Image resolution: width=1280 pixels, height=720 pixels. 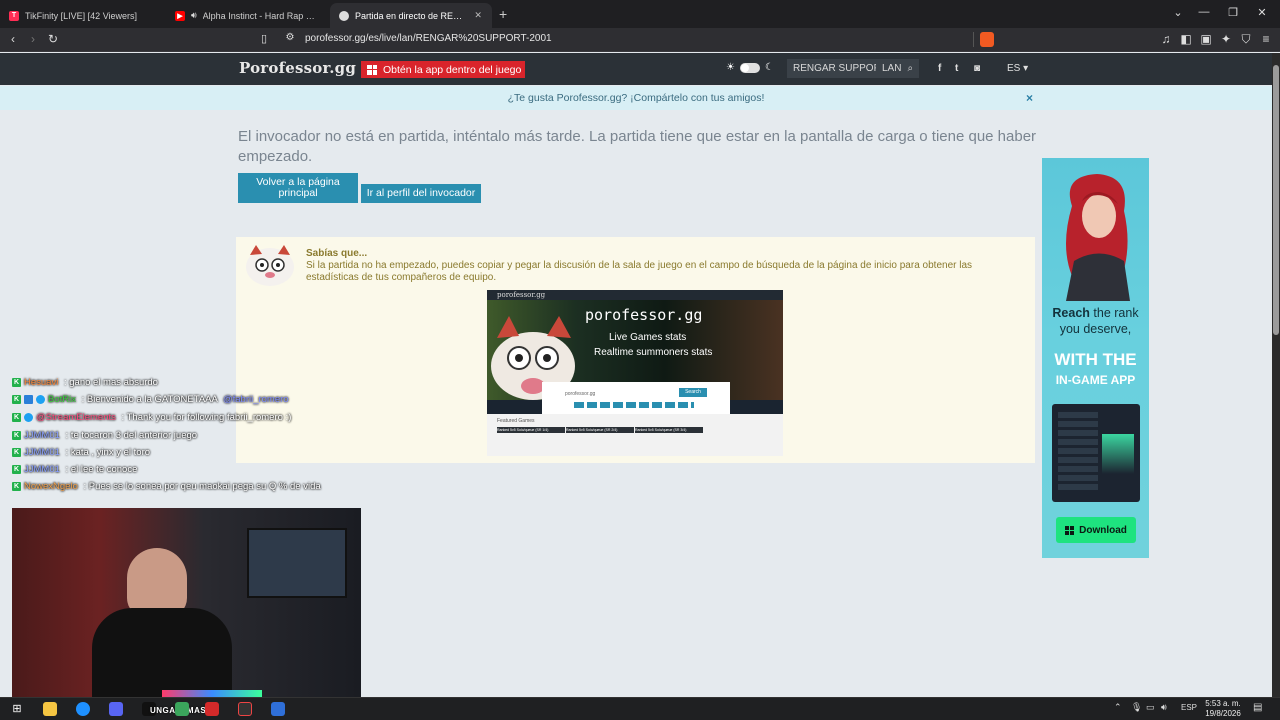 I want to click on ad-headline: WITH THE, so click(x=1095, y=359).